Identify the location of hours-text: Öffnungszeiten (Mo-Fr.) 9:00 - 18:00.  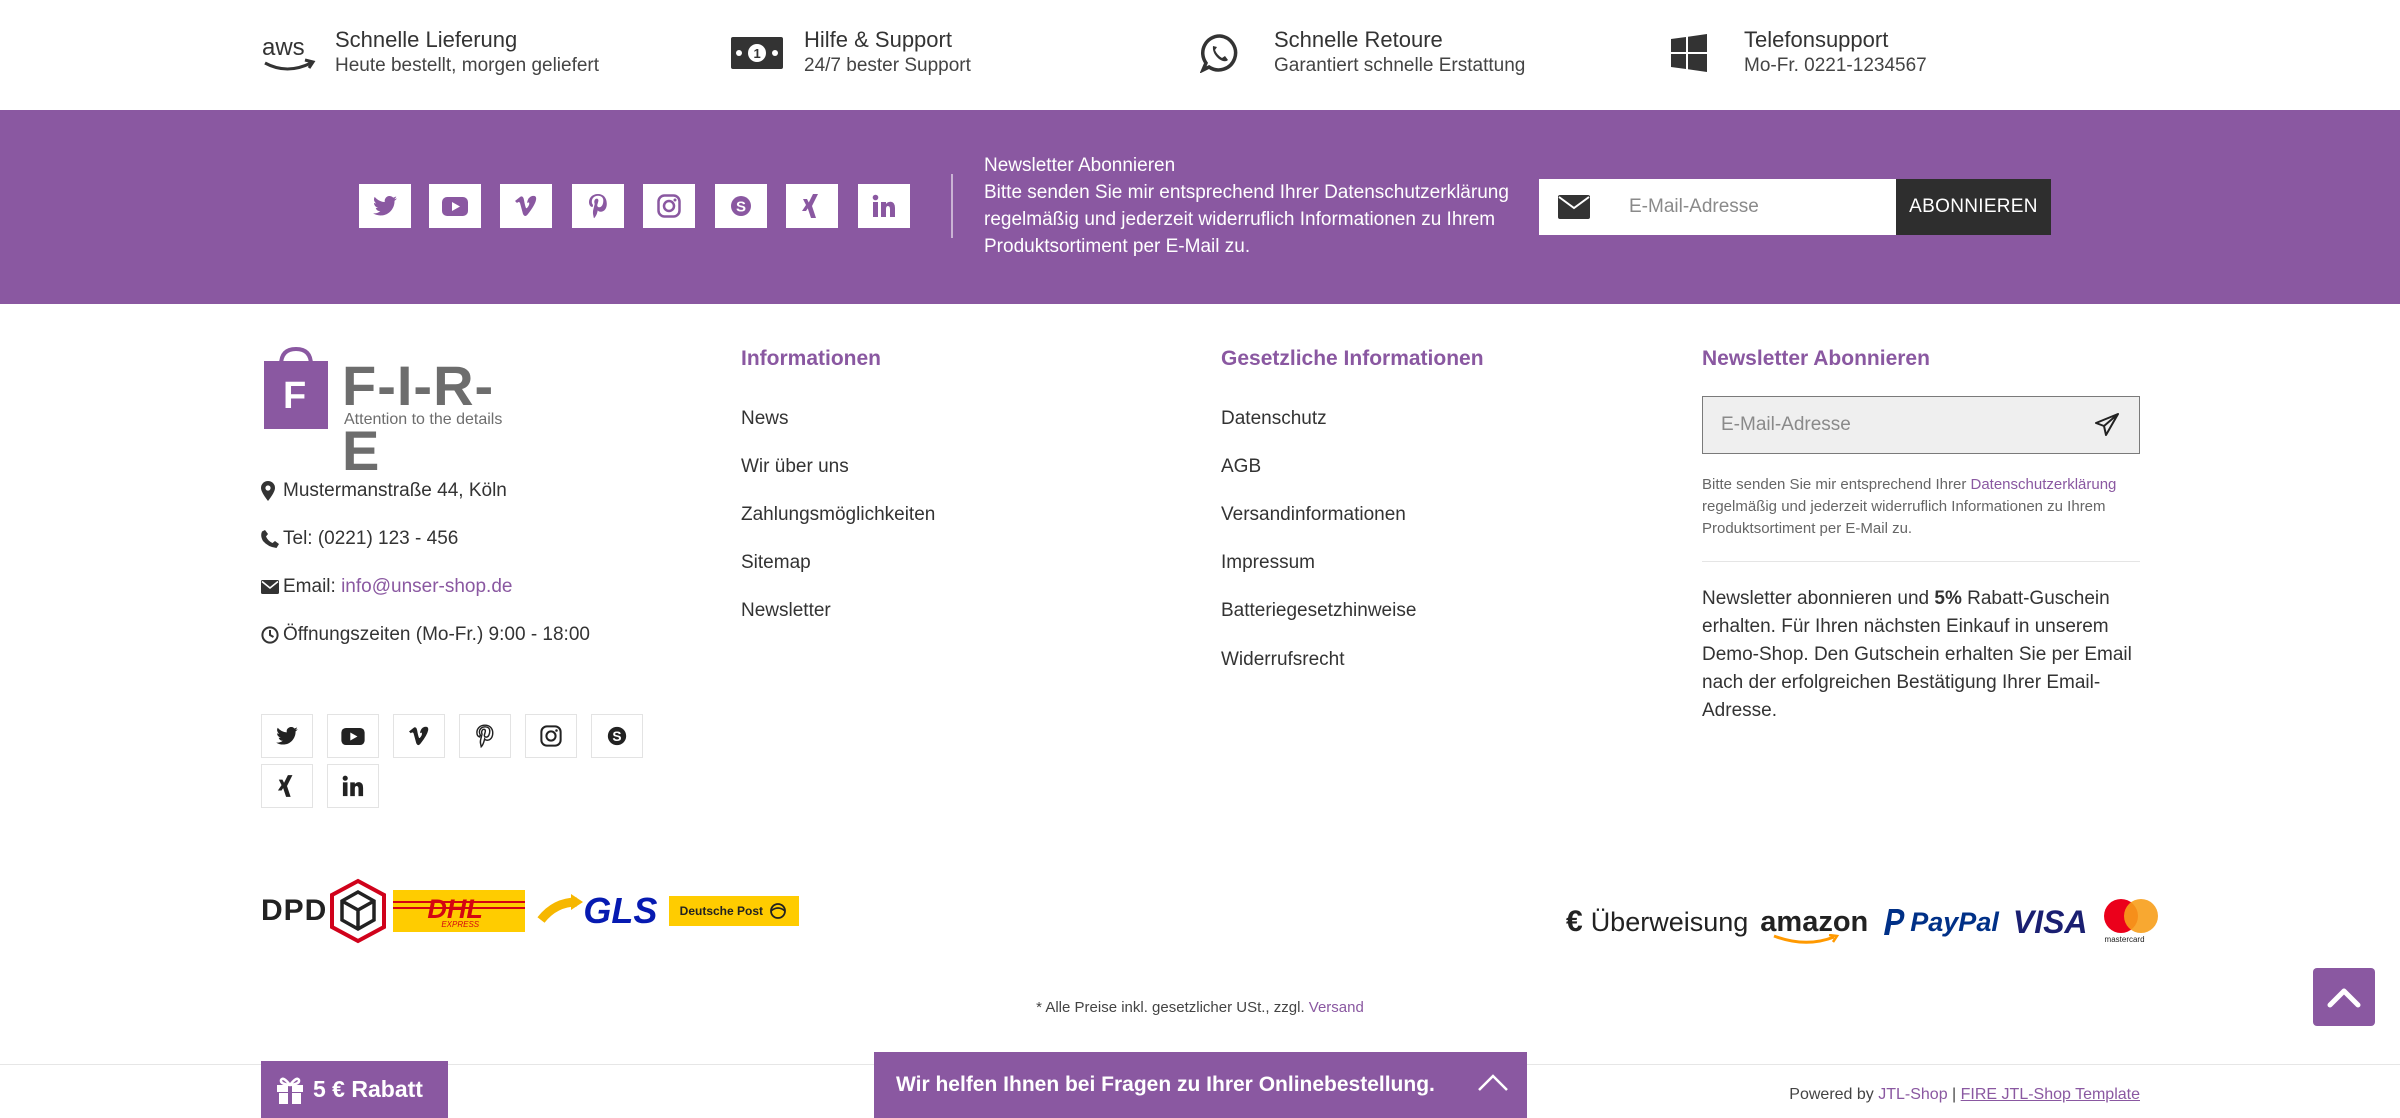
(436, 634).